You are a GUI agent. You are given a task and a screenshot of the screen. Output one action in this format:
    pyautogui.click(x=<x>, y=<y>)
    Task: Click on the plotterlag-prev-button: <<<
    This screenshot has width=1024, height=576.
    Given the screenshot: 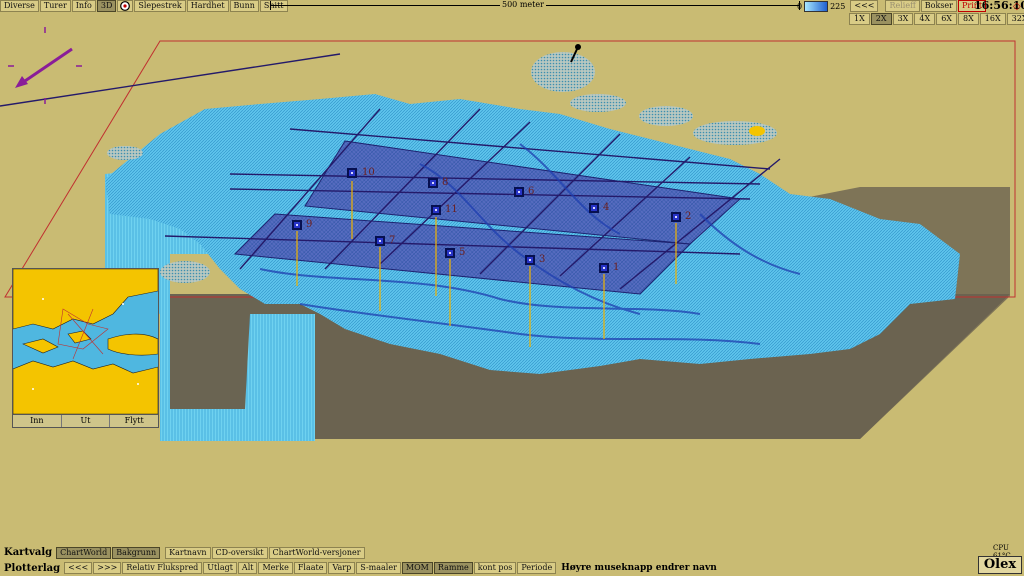 What is the action you would take?
    pyautogui.click(x=78, y=568)
    